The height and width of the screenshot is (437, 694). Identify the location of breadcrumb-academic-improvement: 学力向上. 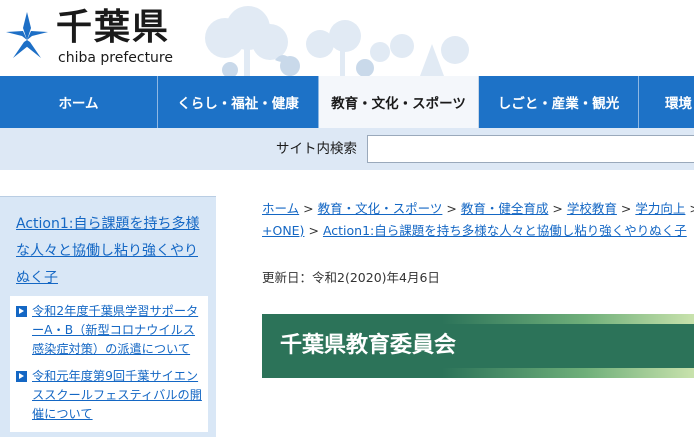
(660, 208).